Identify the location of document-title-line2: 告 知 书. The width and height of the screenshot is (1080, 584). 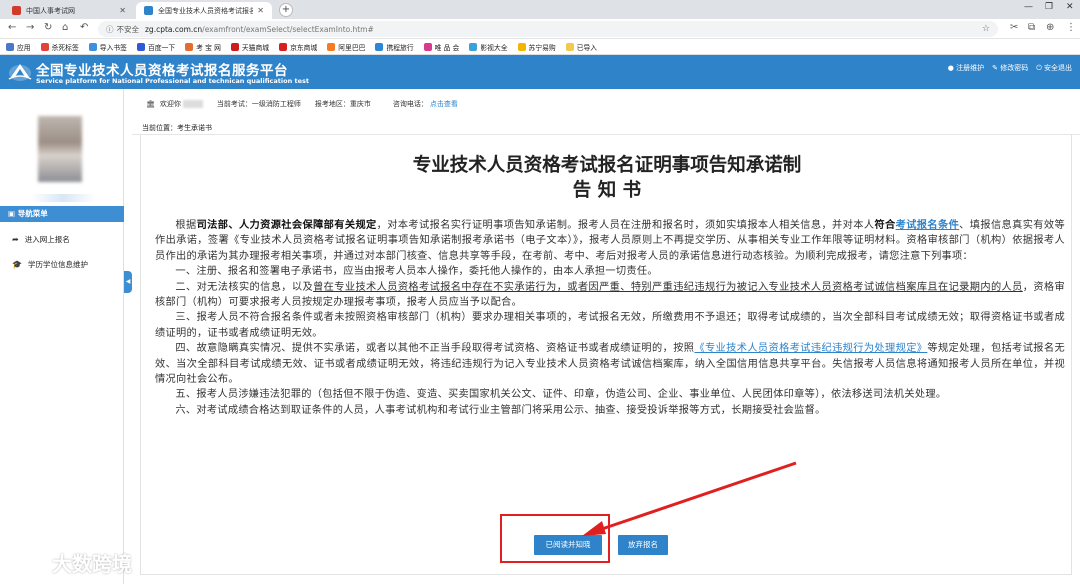
(607, 190).